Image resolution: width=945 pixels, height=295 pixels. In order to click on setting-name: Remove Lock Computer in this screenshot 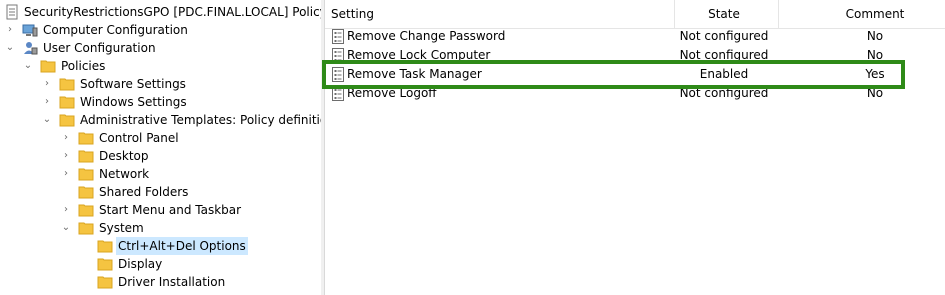, I will do `click(419, 55)`.